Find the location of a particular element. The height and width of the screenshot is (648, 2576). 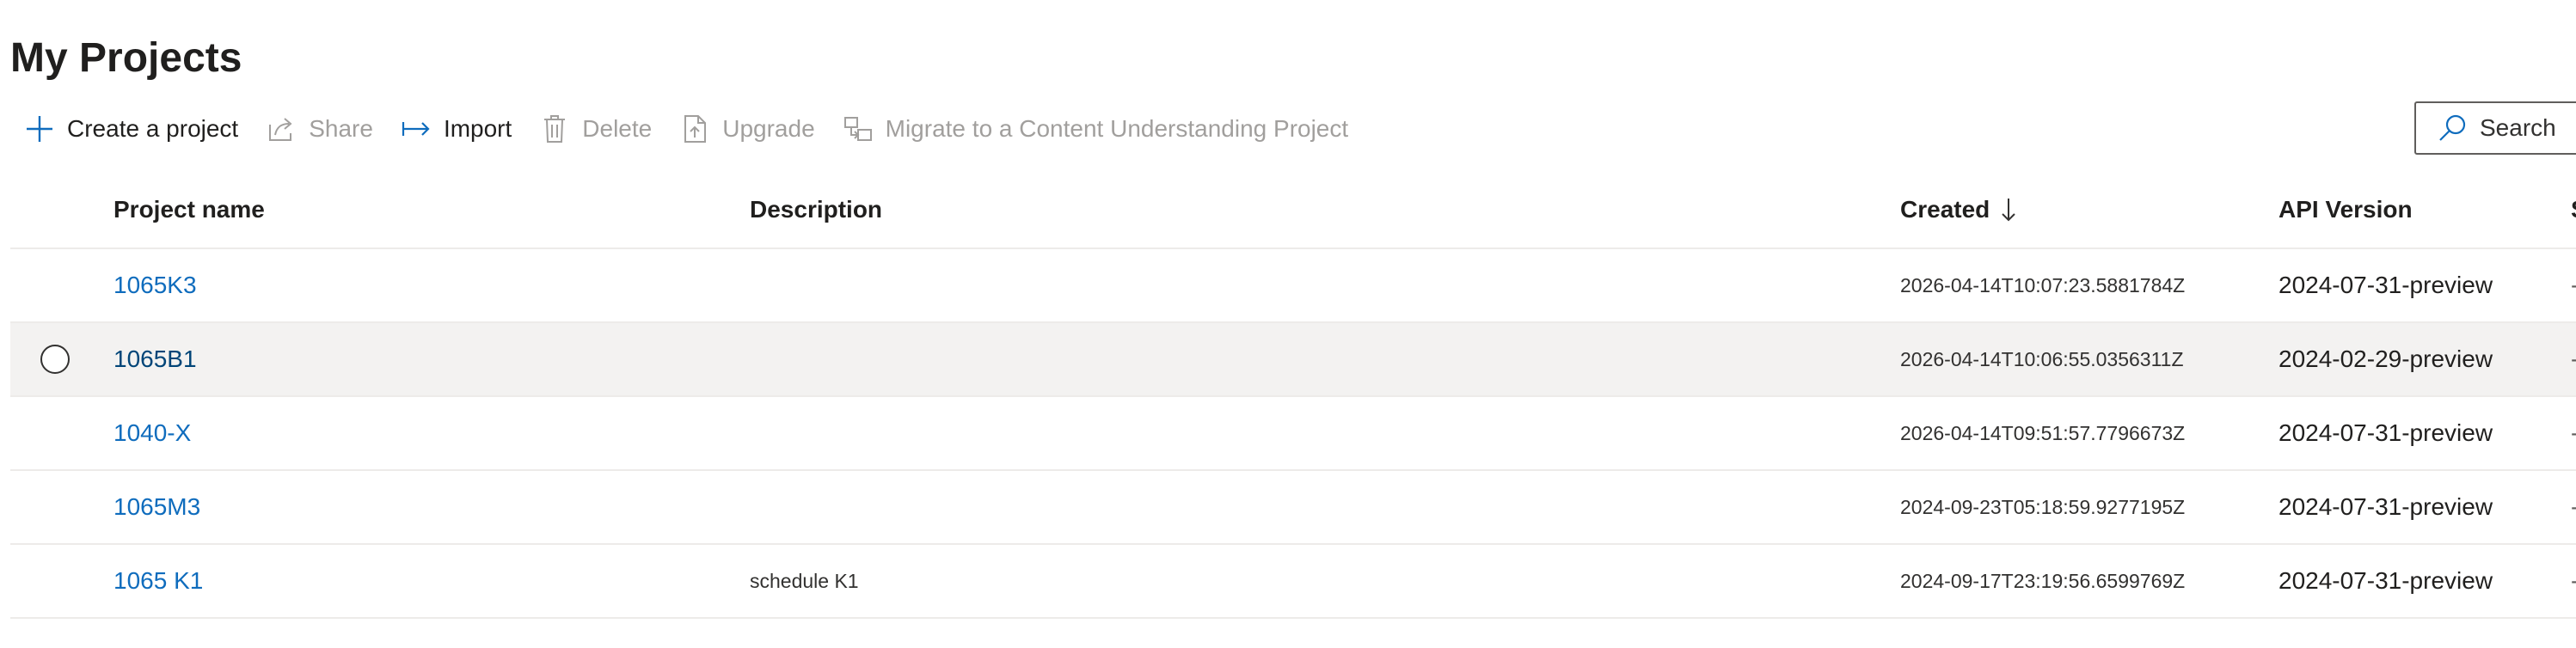

search-box: Search is located at coordinates (2495, 128).